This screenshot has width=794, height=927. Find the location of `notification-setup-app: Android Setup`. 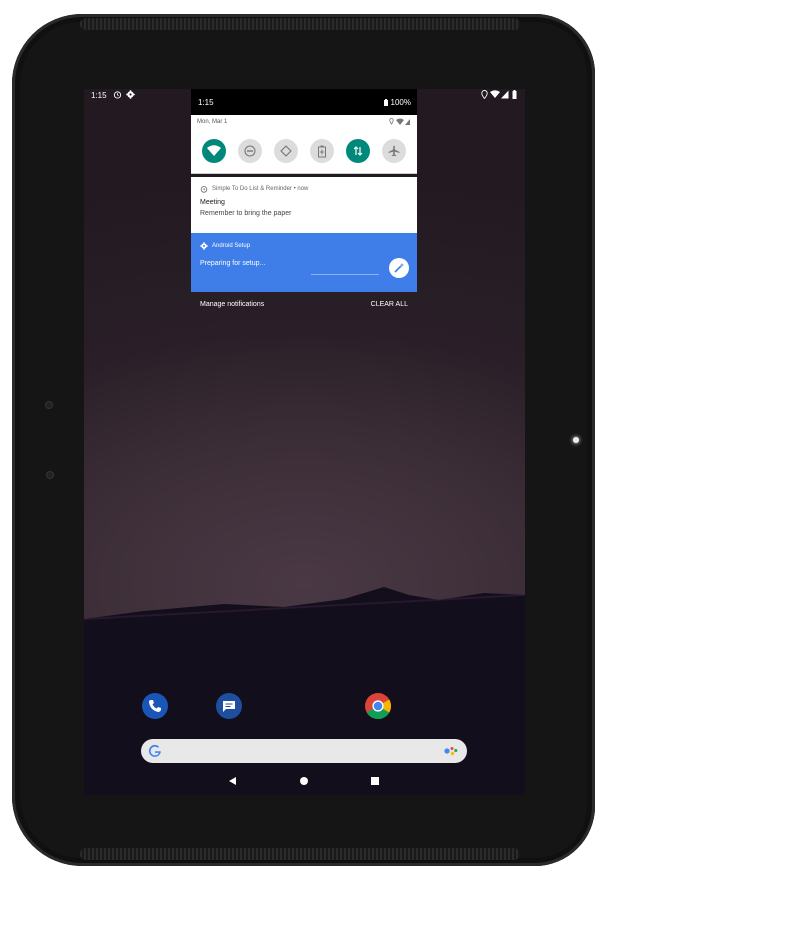

notification-setup-app: Android Setup is located at coordinates (231, 246).